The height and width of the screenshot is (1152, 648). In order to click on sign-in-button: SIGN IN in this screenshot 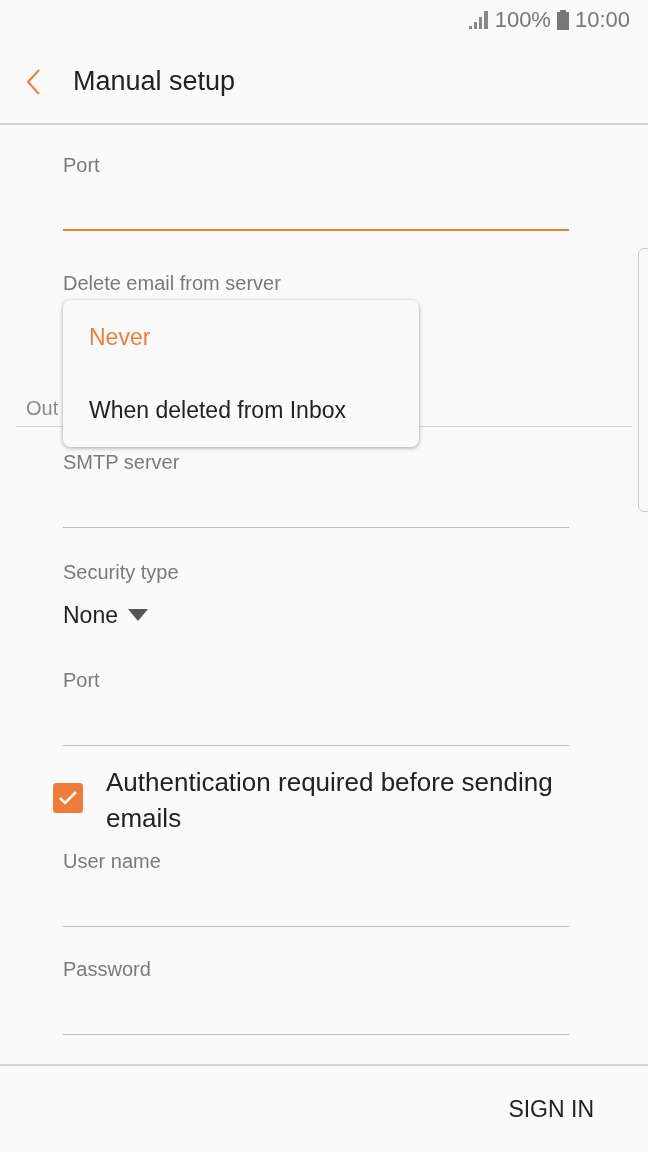, I will do `click(551, 1109)`.